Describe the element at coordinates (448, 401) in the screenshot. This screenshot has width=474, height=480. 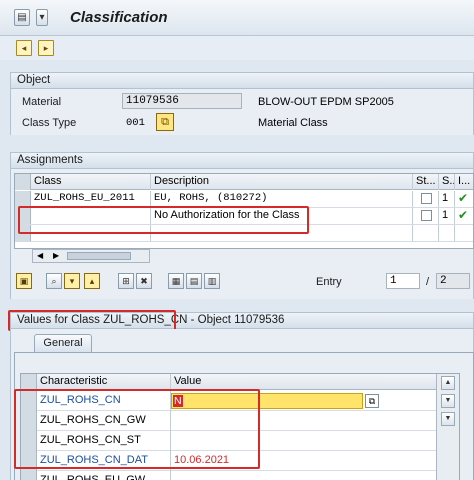
I see `scroll-down-icon: ▼` at that location.